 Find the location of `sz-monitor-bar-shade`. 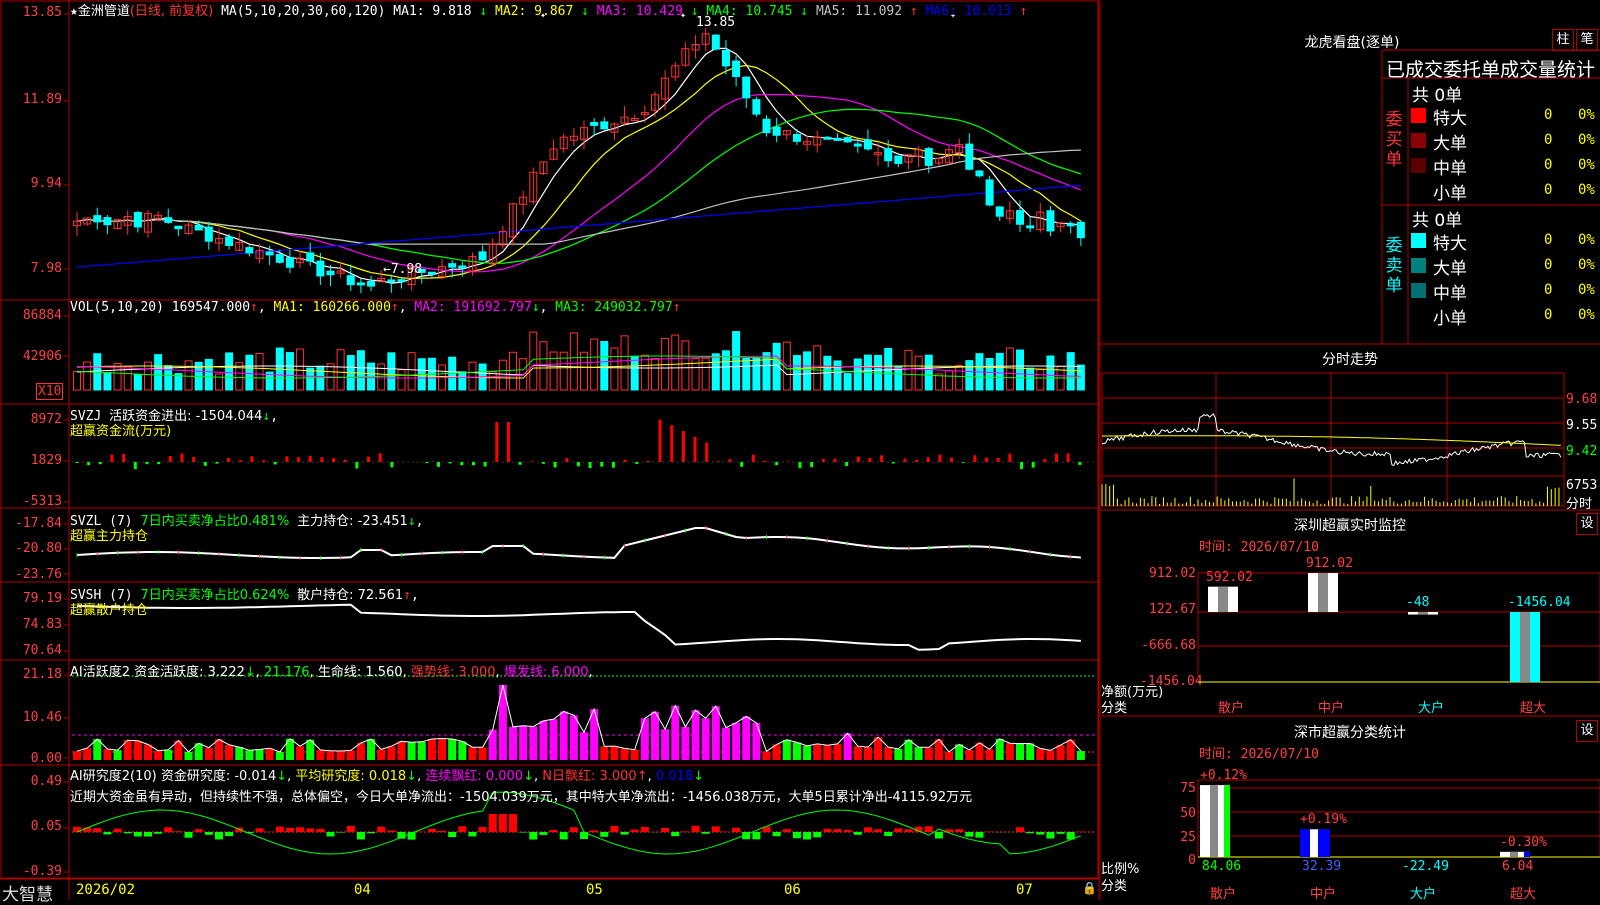

sz-monitor-bar-shade is located at coordinates (1223, 599).